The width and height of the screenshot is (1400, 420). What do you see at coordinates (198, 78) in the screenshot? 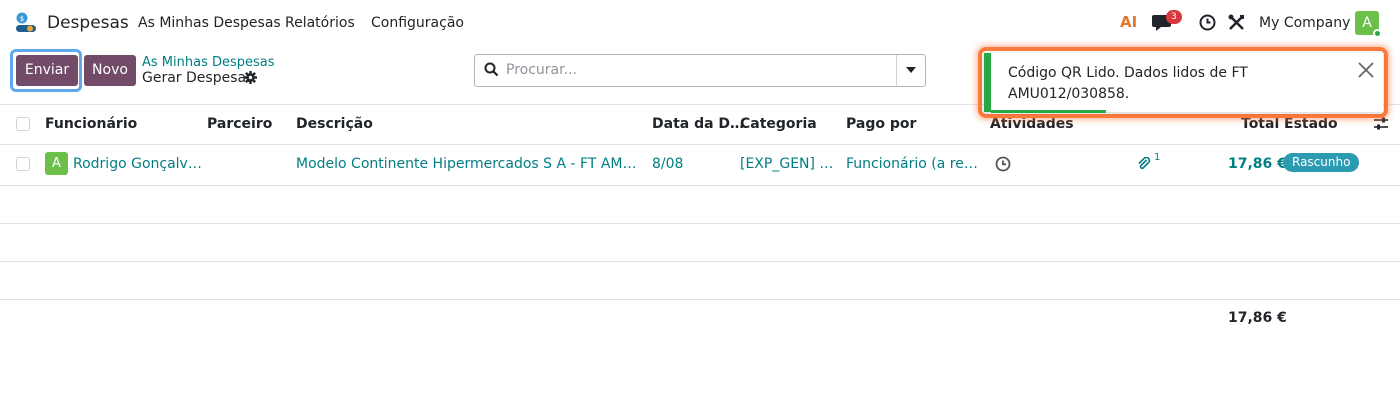
I see `breadcrumb-current: Gerar Despesas` at bounding box center [198, 78].